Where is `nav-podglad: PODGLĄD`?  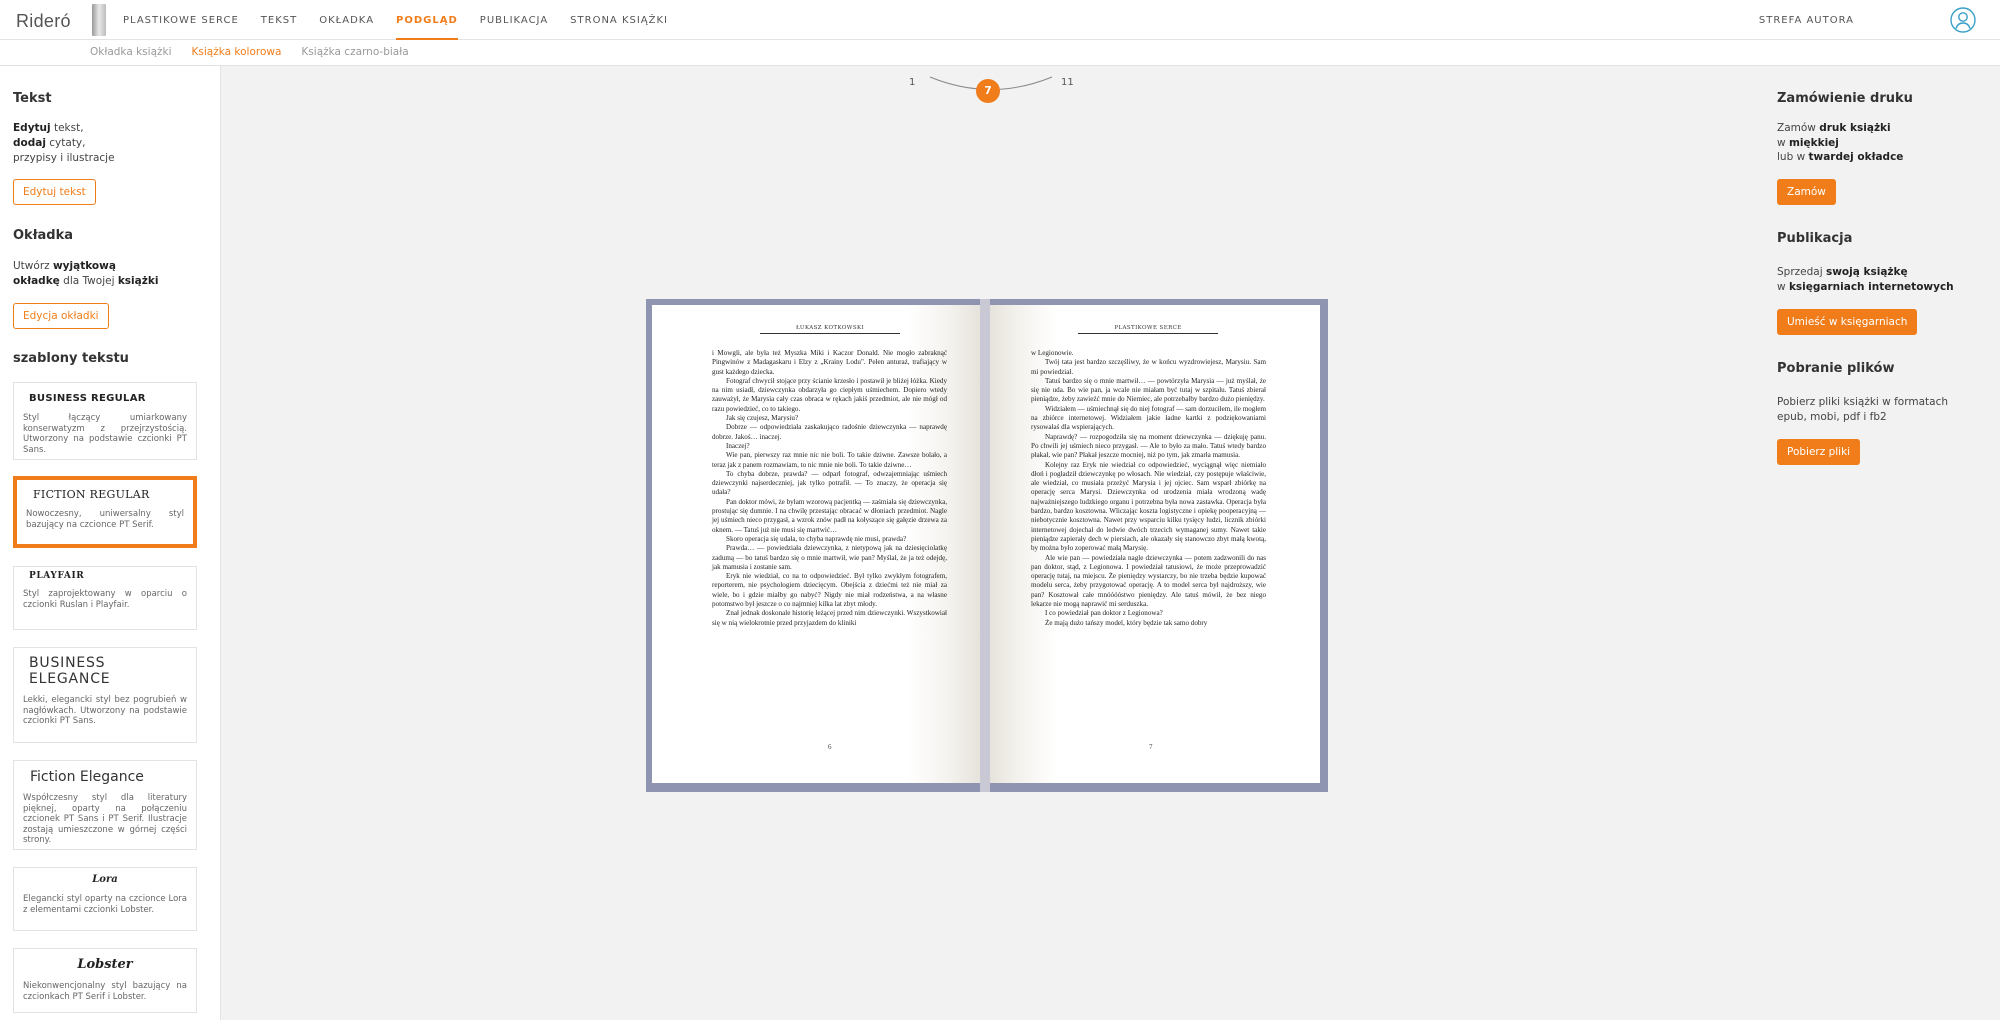
nav-podglad: PODGLĄD is located at coordinates (427, 20).